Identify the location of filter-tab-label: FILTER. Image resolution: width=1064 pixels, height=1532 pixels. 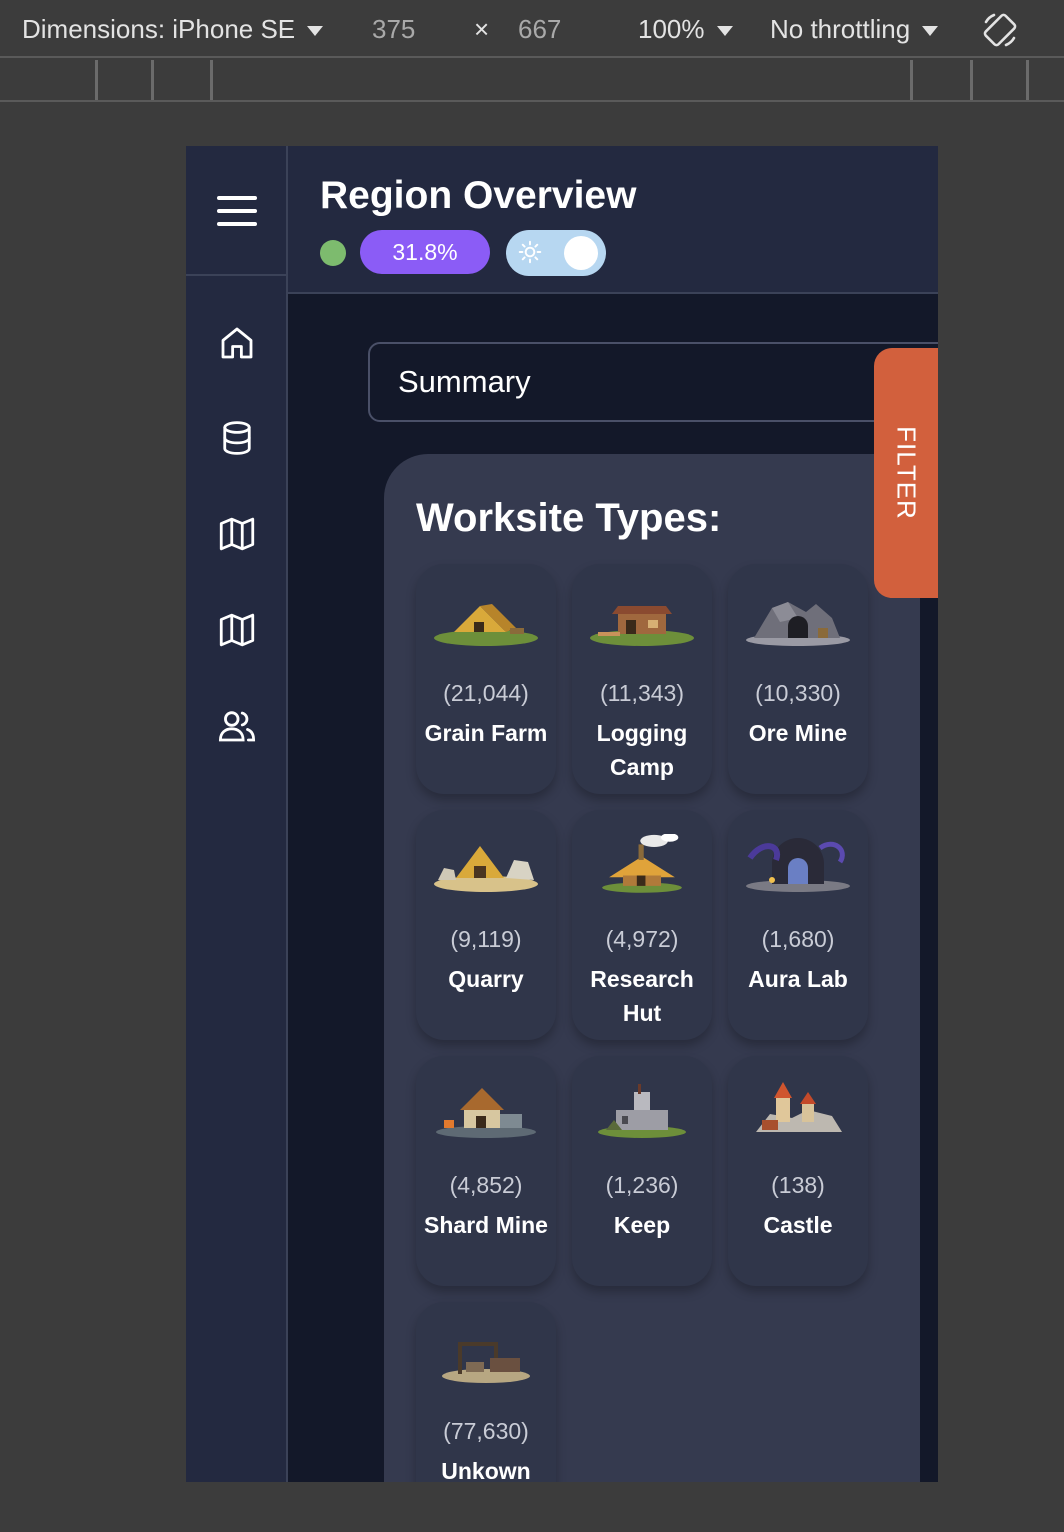
(906, 473).